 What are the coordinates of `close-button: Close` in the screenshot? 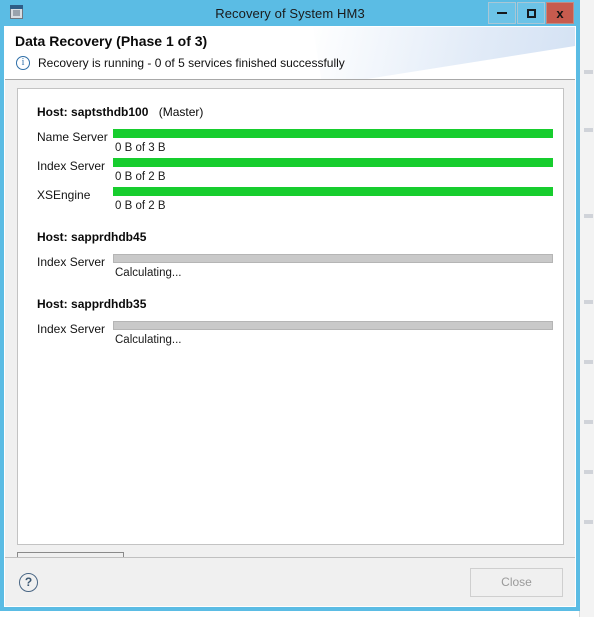 It's located at (516, 582).